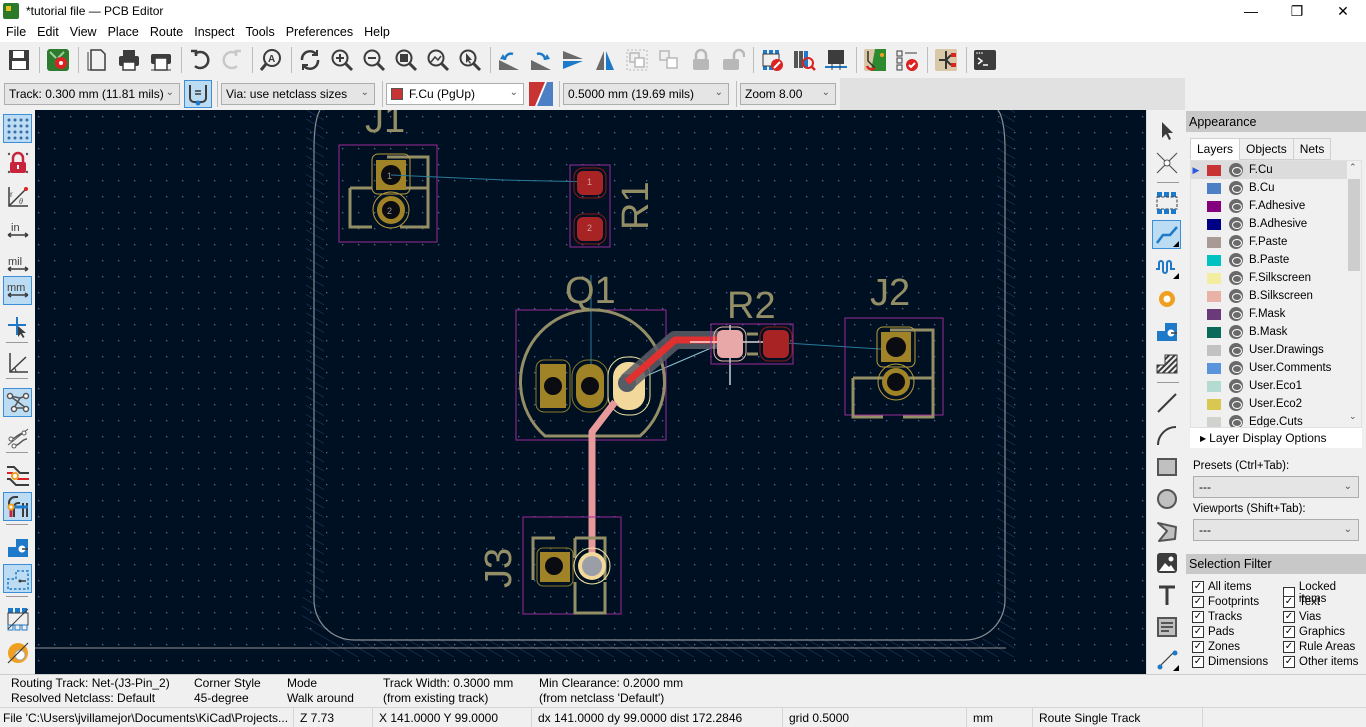 Image resolution: width=1366 pixels, height=727 pixels. What do you see at coordinates (470, 60) in the screenshot?
I see `zoom-selection-icon` at bounding box center [470, 60].